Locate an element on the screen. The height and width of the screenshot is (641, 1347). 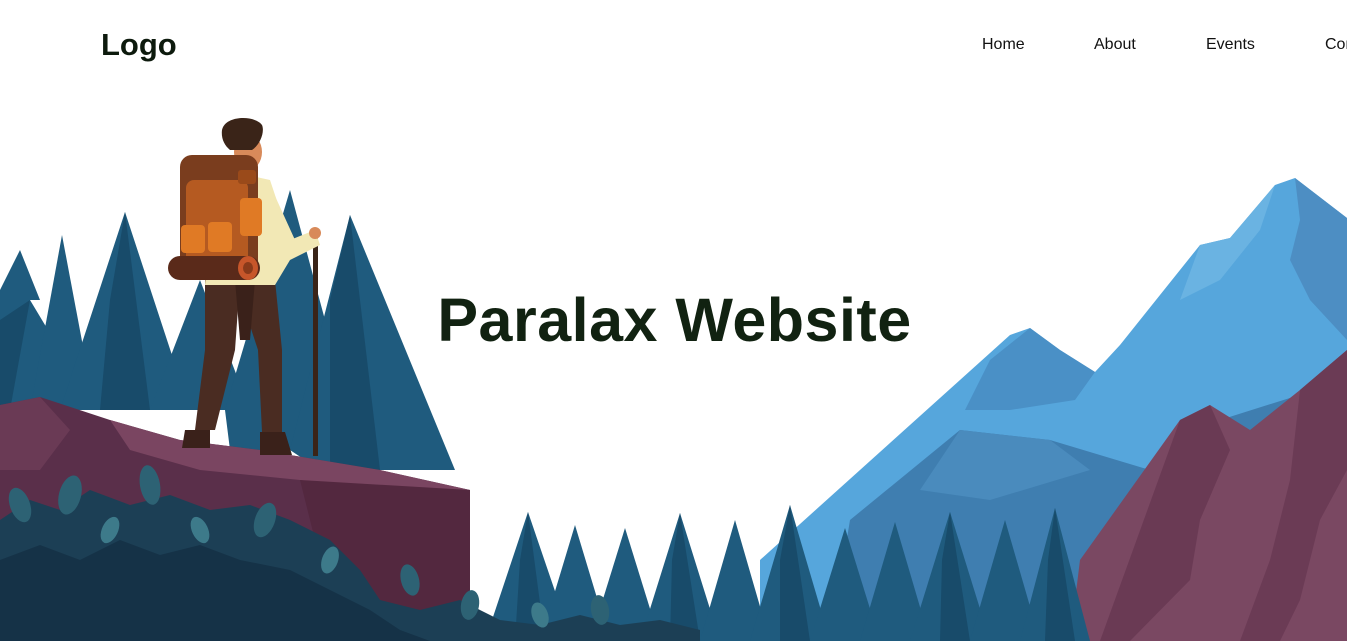
nav-link-contact: Contact is located at coordinates (1336, 45).